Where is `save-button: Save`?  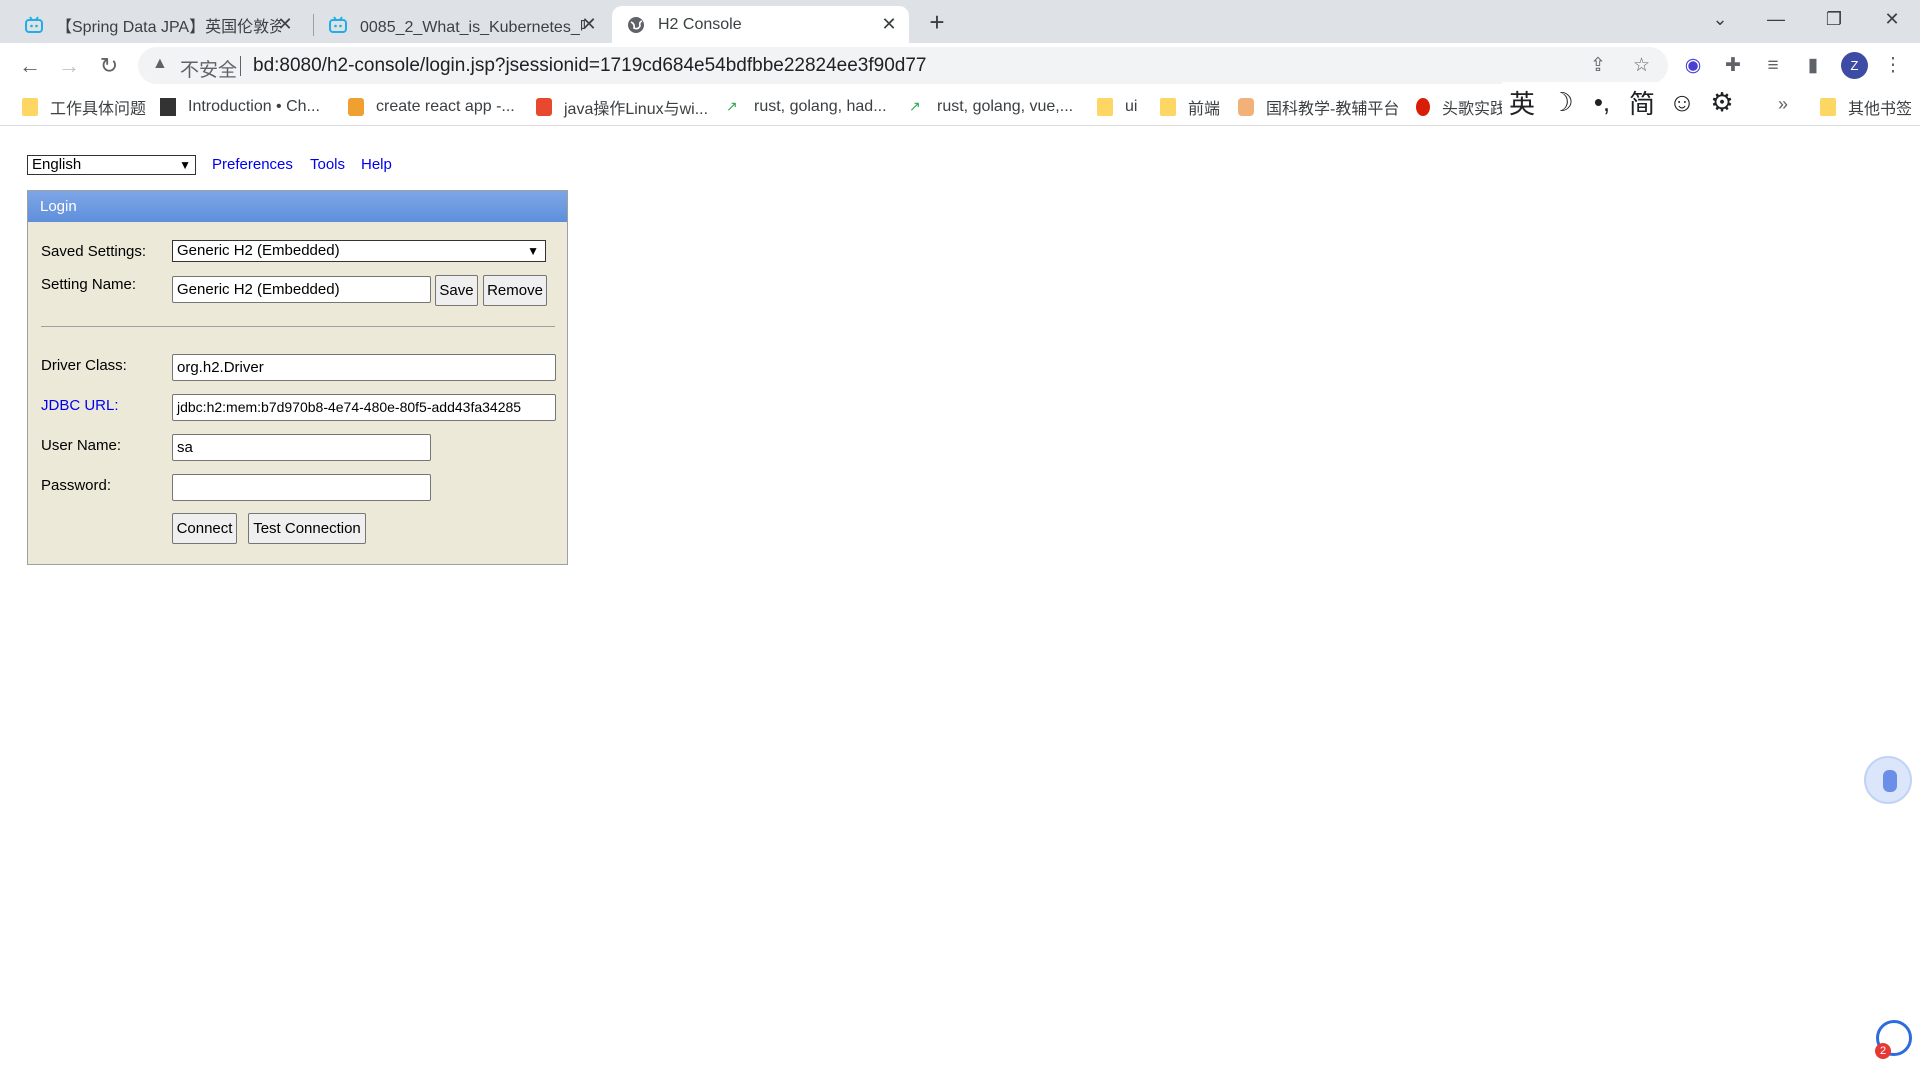
save-button: Save is located at coordinates (456, 290).